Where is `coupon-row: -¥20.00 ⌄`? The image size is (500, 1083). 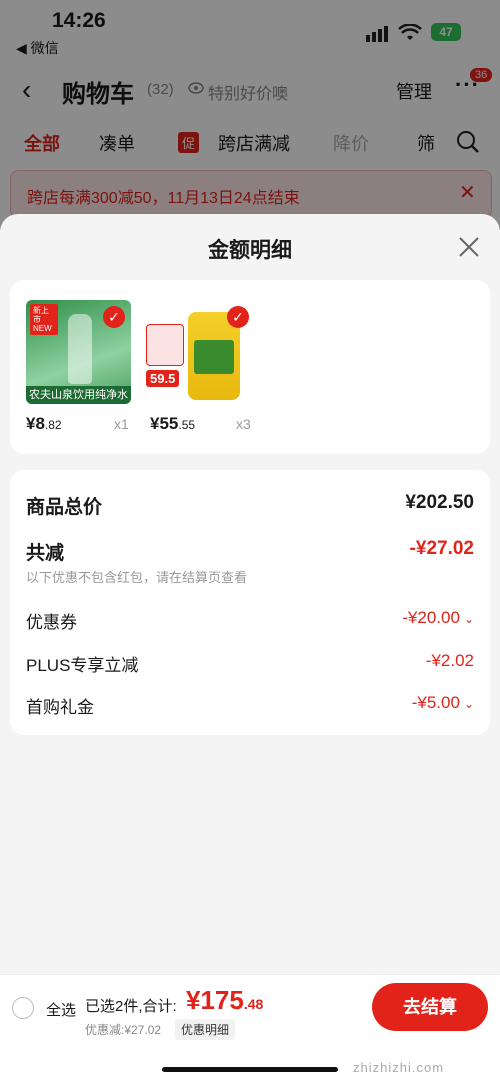
coupon-row: -¥20.00 ⌄ is located at coordinates (438, 618).